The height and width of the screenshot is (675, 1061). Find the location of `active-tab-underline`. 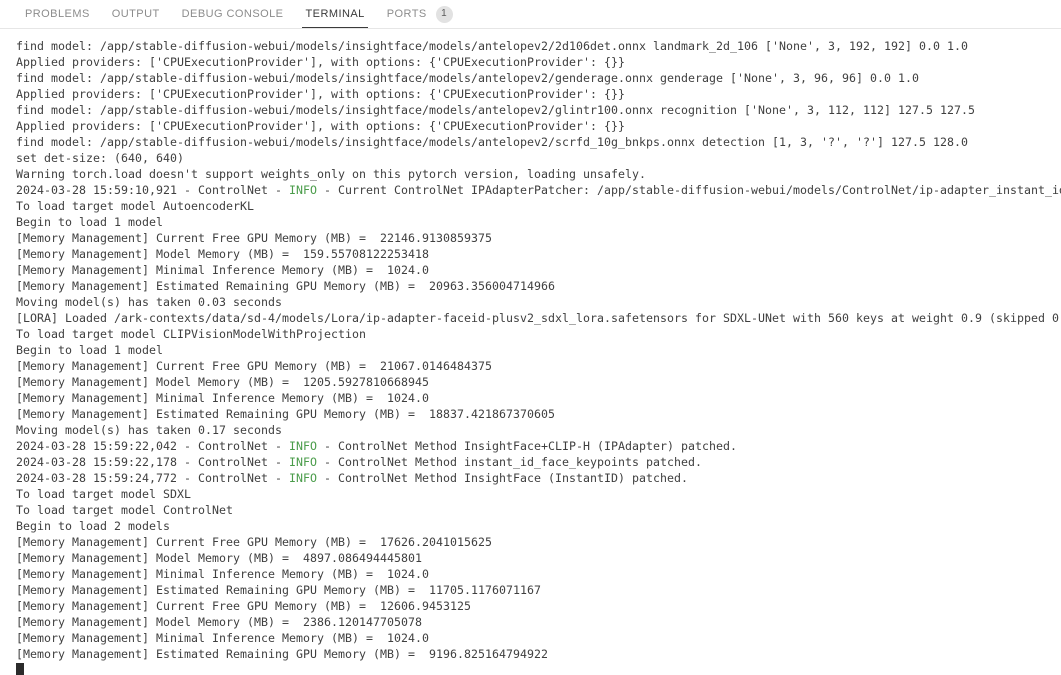

active-tab-underline is located at coordinates (335, 27).